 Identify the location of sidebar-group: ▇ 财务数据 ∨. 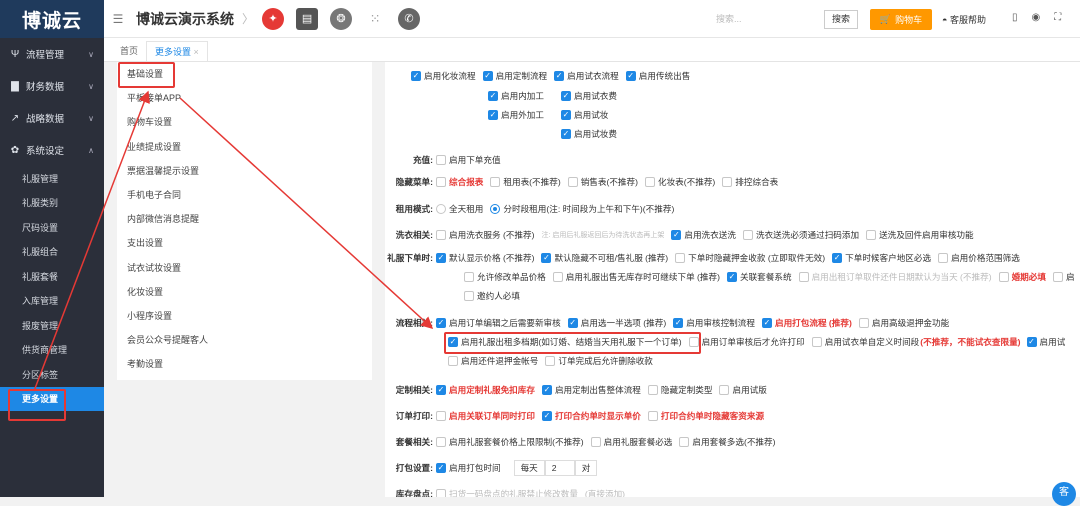
(52, 86).